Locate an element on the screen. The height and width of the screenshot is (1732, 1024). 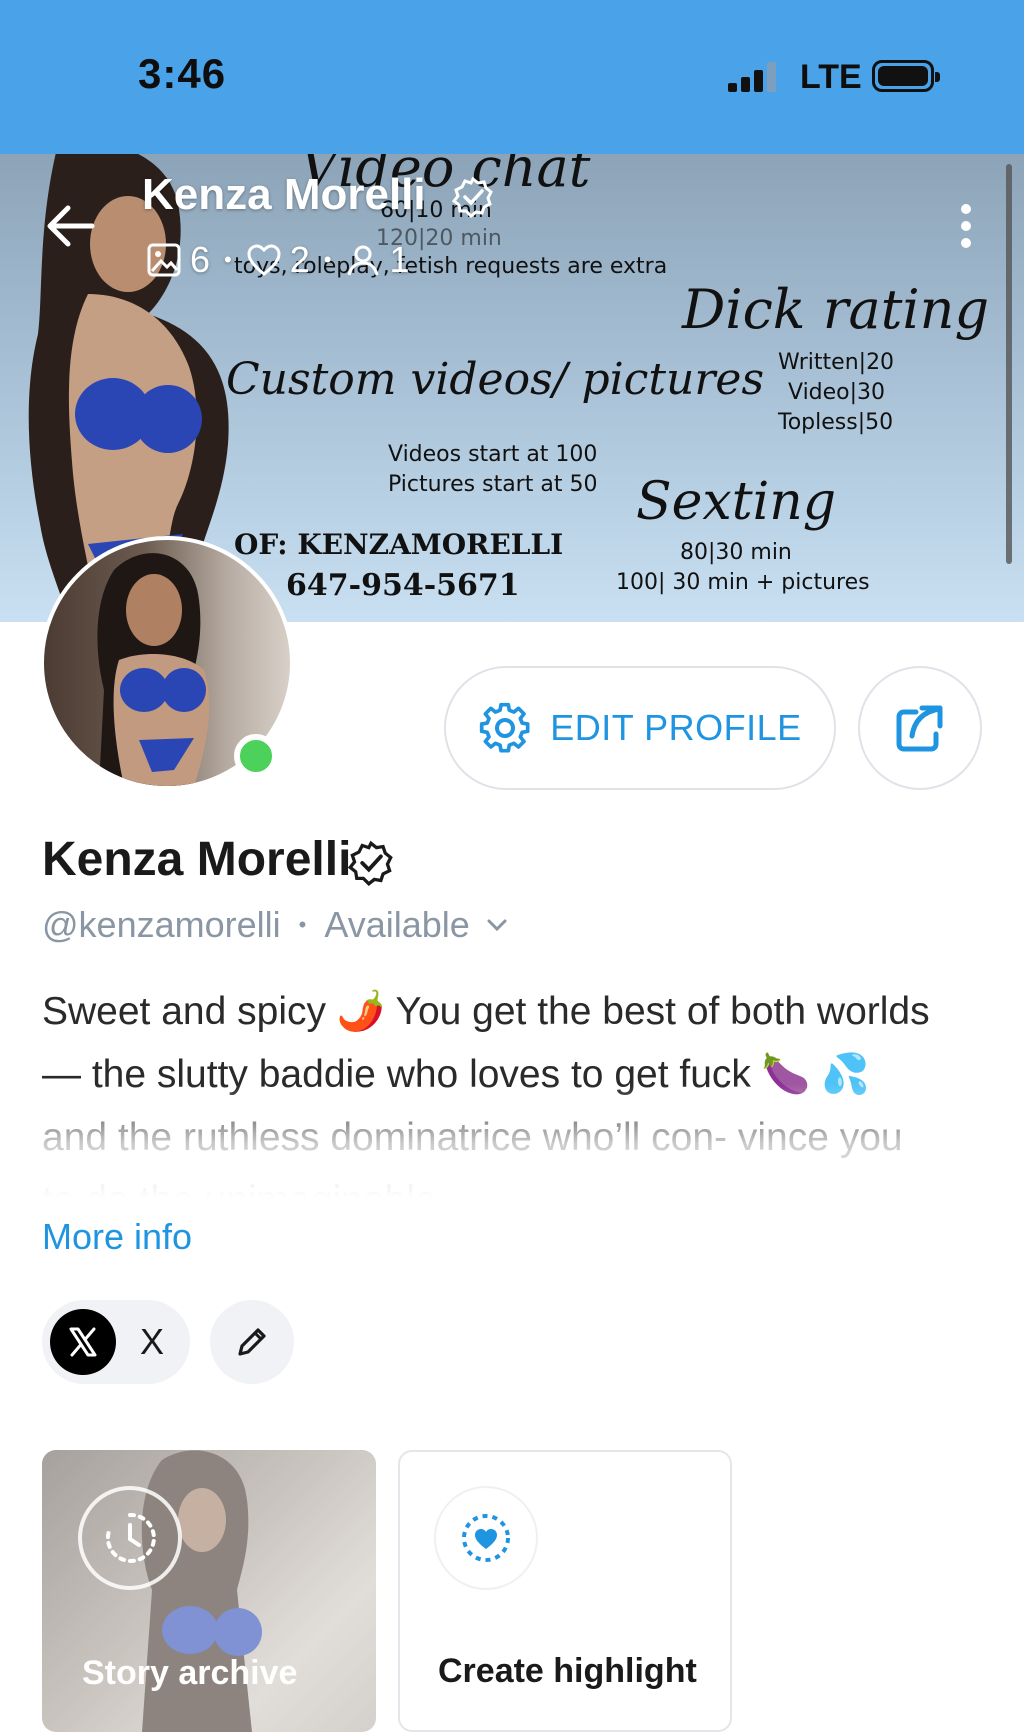
cover-phone: 647-954-5671 is located at coordinates (403, 585).